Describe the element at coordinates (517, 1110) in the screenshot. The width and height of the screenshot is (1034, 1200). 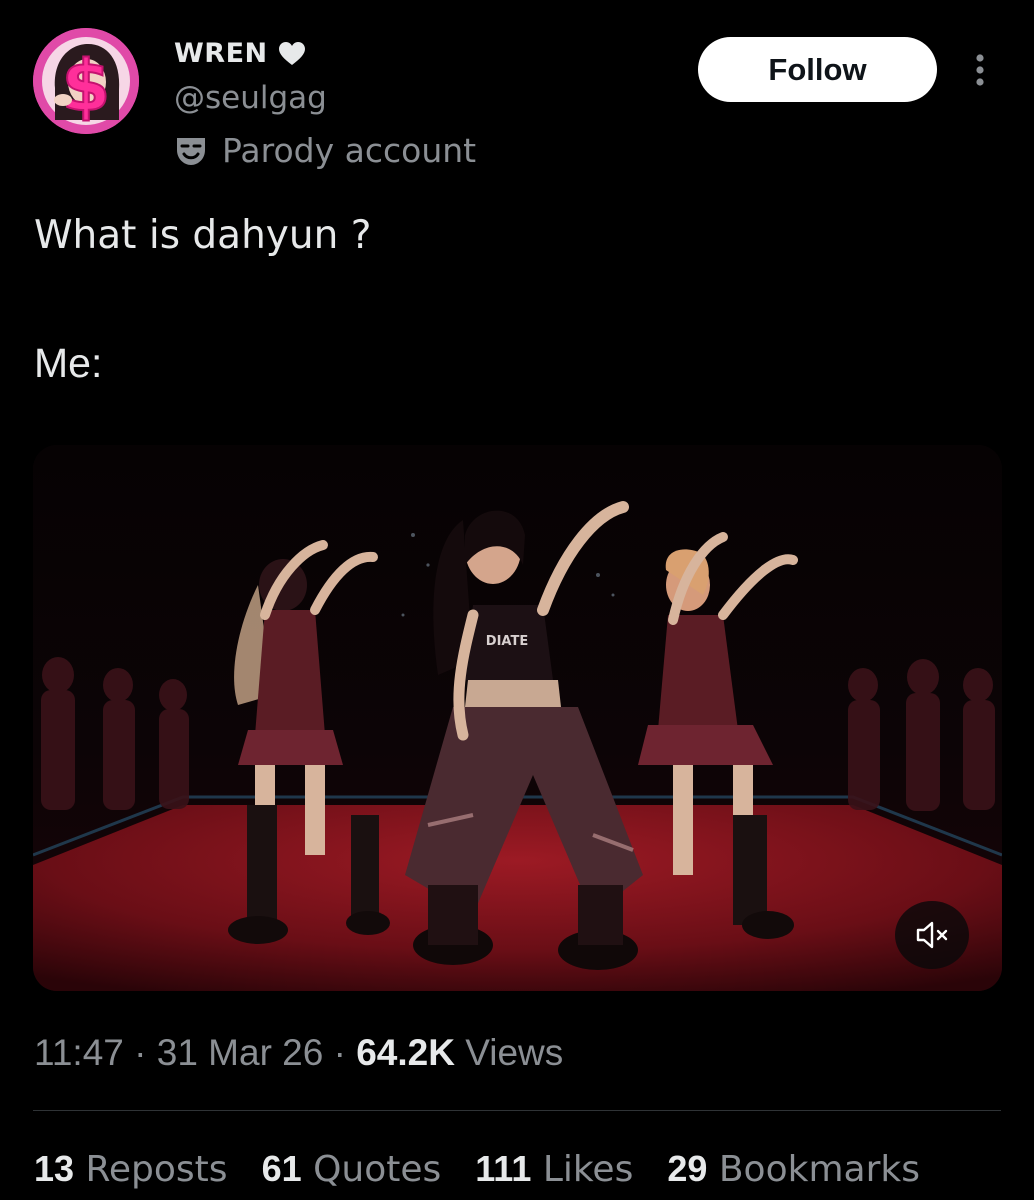
I see `divider` at that location.